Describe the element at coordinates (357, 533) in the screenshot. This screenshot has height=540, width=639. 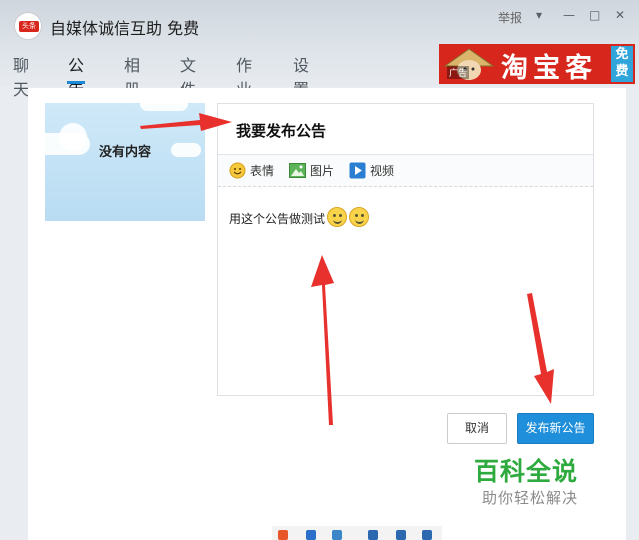
I see `taskbar-tray` at that location.